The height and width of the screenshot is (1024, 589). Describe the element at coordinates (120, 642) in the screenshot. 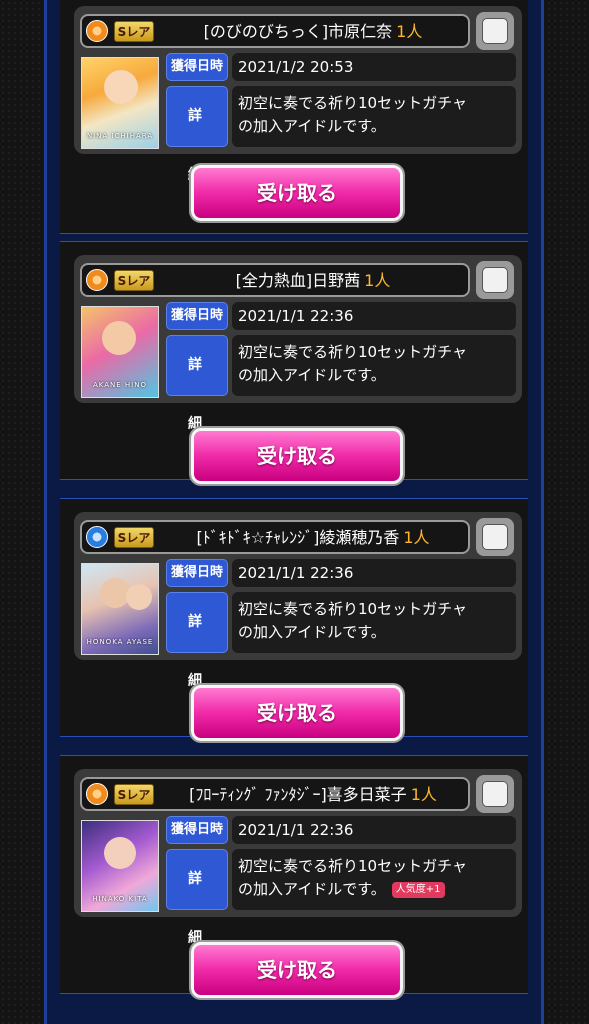

I see `thumbnail-name: HONOKA AYASE` at that location.